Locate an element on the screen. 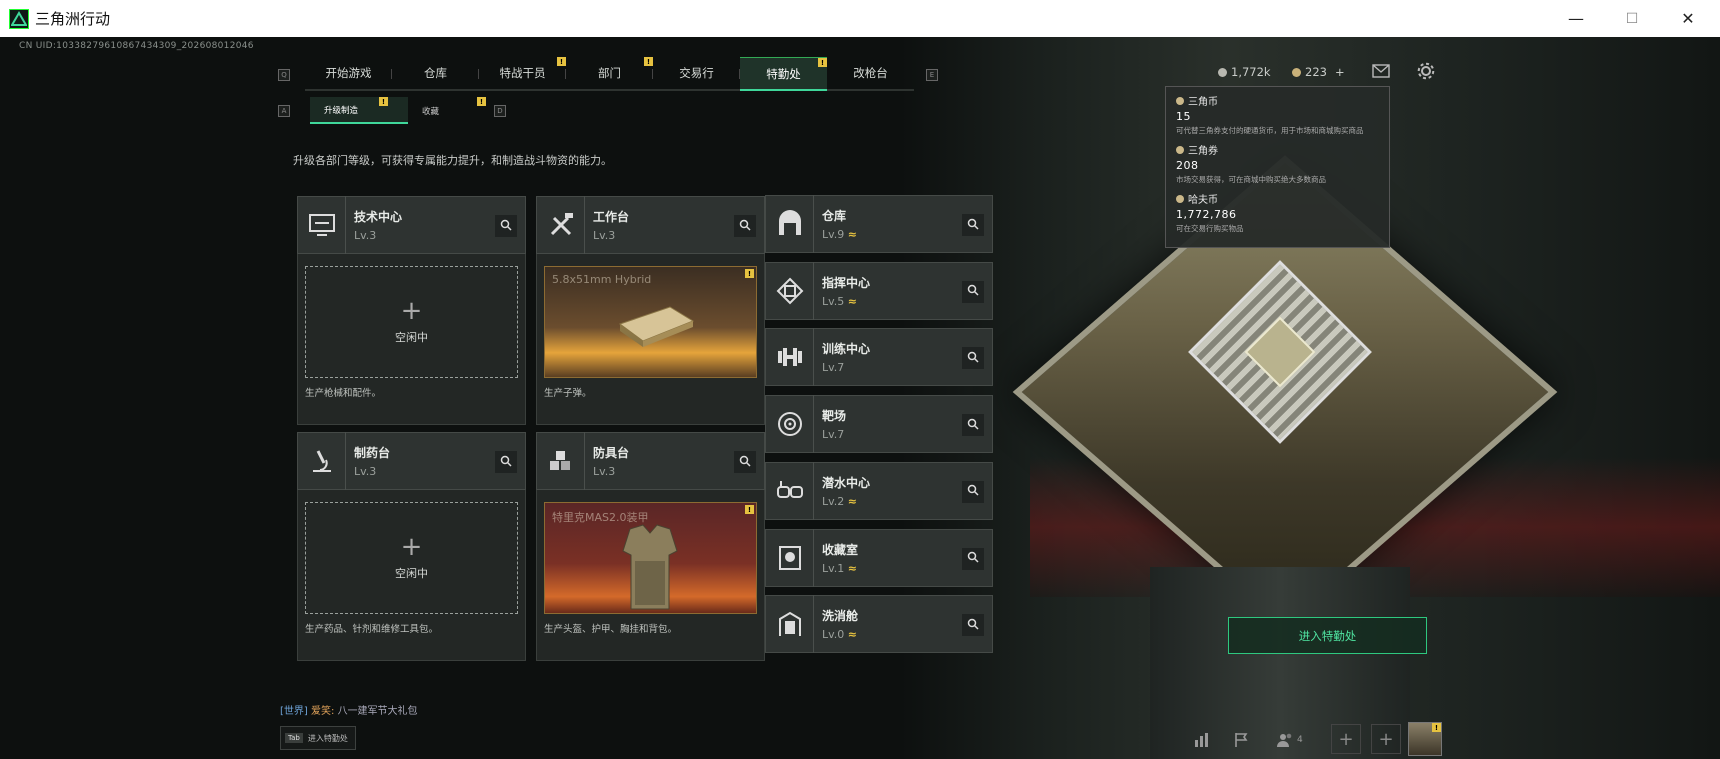 The width and height of the screenshot is (1720, 759). subtab-0: 升级制造! is located at coordinates (359, 110).